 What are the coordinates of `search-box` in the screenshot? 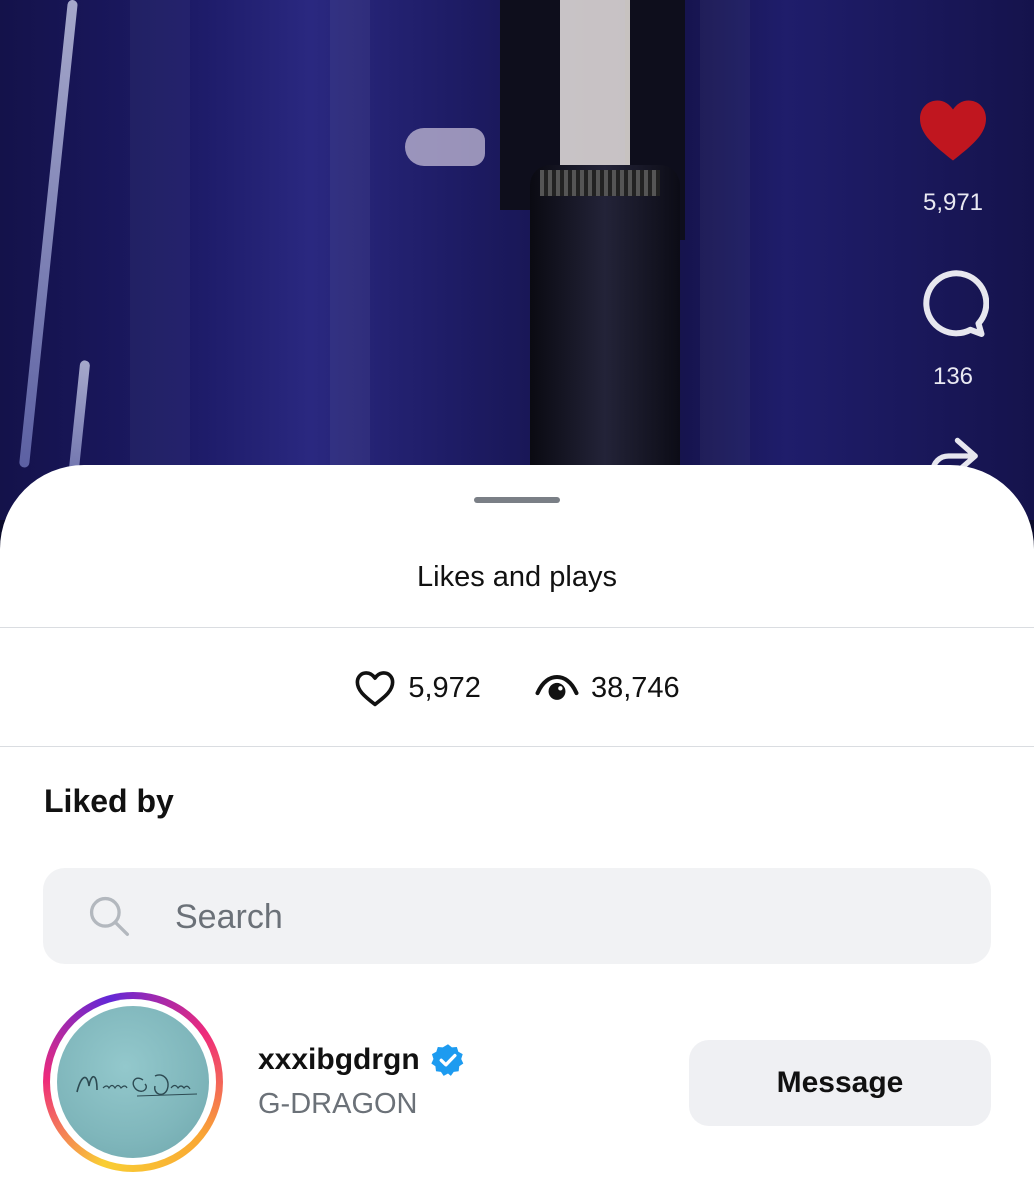 It's located at (517, 917).